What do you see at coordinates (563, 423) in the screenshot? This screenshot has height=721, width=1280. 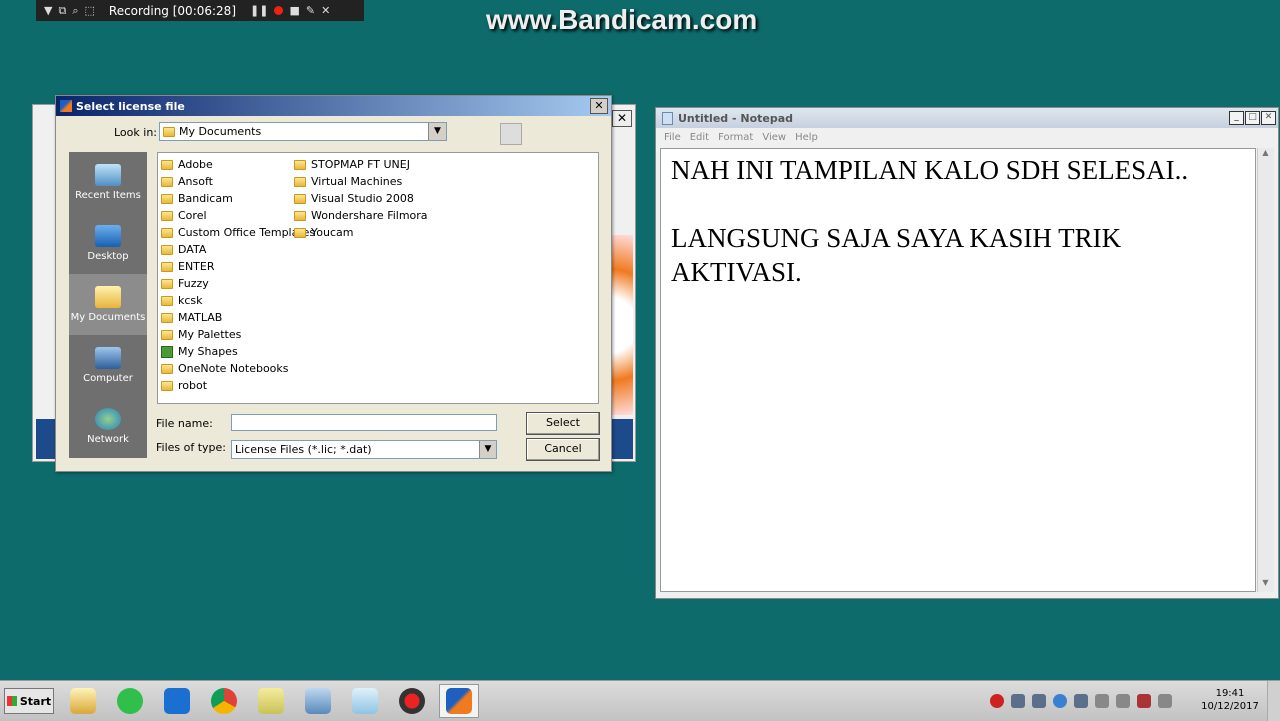 I see `select-button: Select` at bounding box center [563, 423].